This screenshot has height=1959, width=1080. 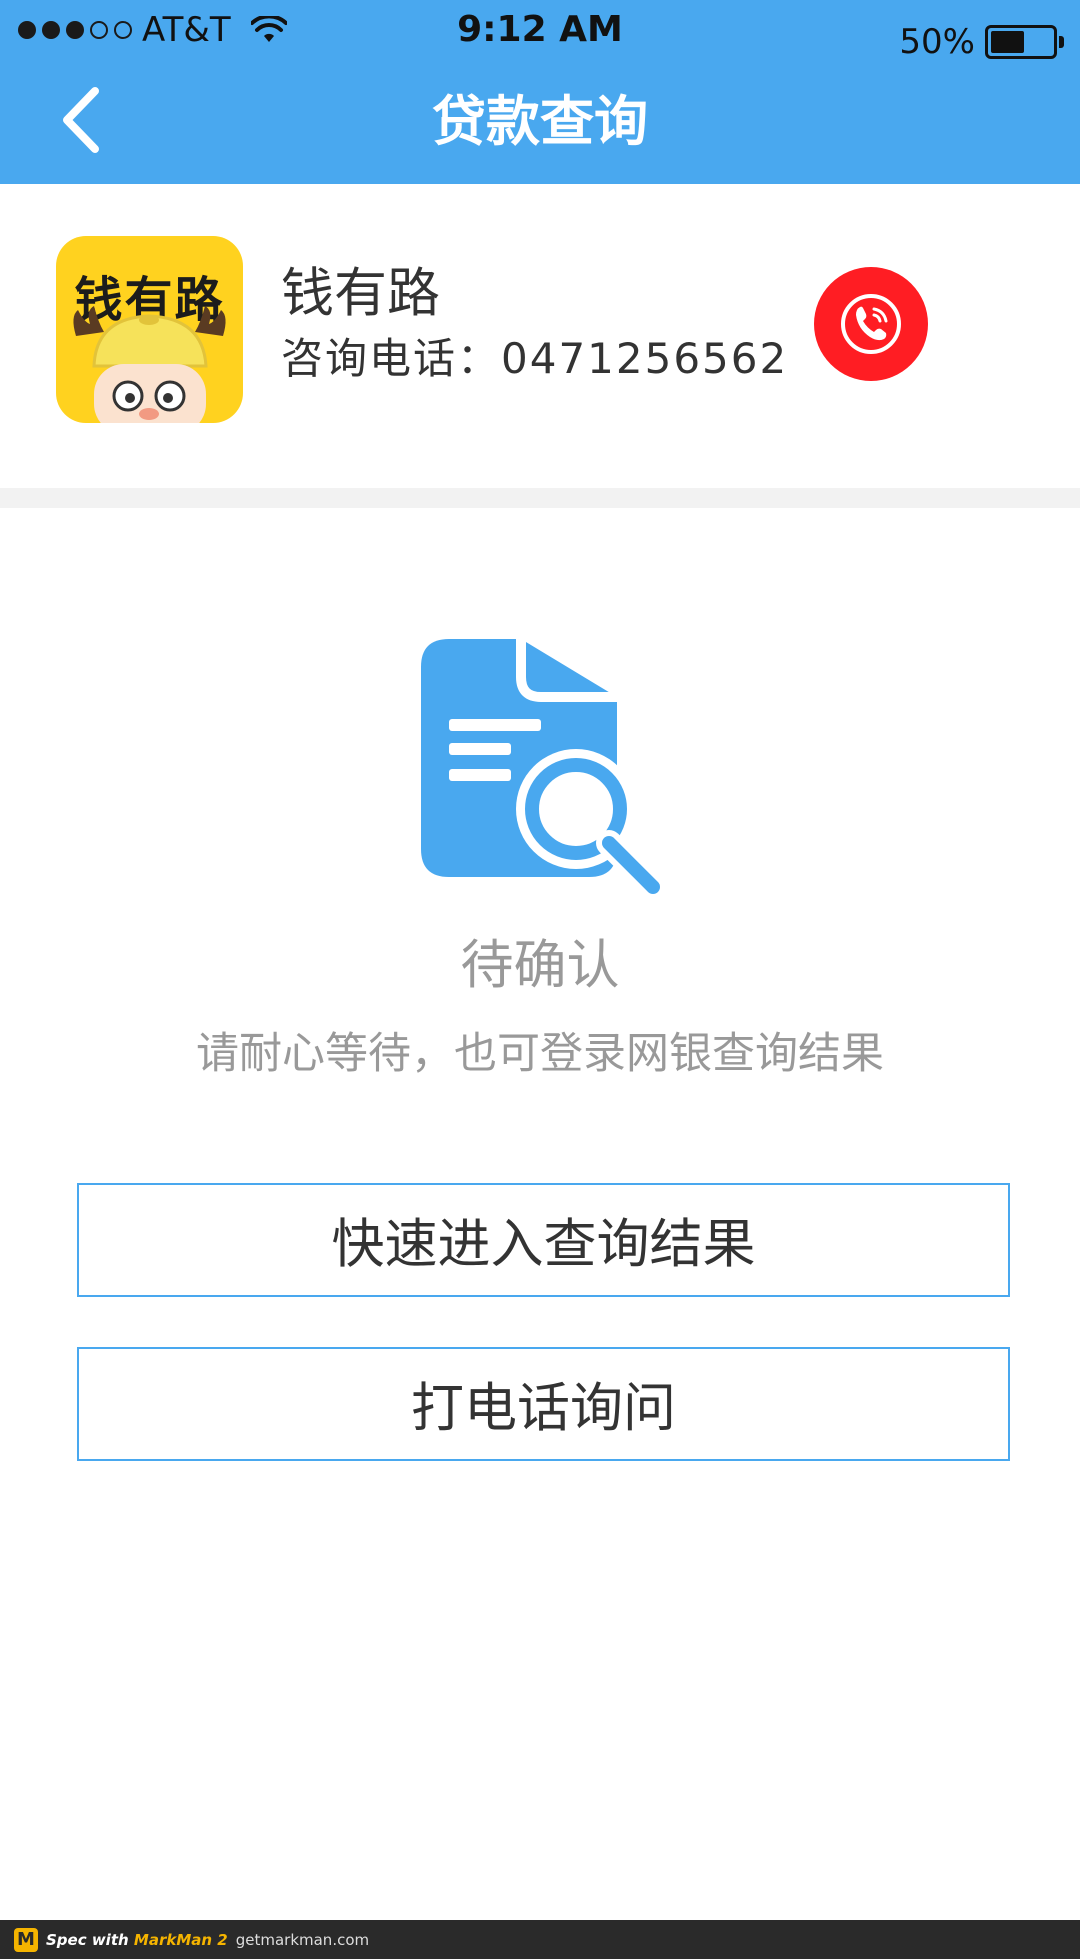 I want to click on footer-brand-prefix: Spec with, so click(x=90, y=1939).